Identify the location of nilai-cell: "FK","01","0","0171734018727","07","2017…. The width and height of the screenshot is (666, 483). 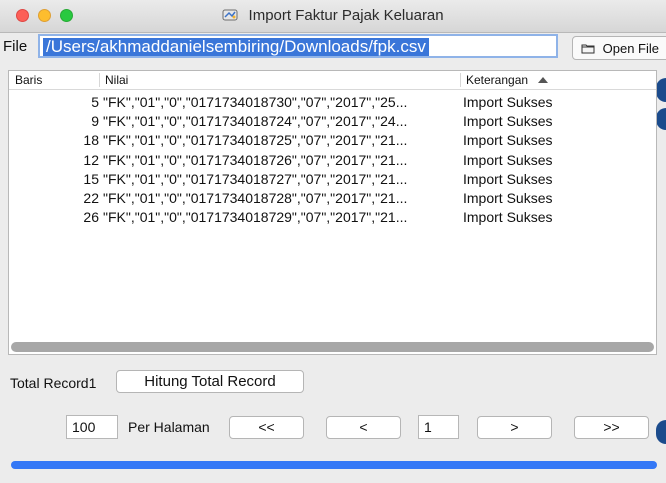
(255, 178).